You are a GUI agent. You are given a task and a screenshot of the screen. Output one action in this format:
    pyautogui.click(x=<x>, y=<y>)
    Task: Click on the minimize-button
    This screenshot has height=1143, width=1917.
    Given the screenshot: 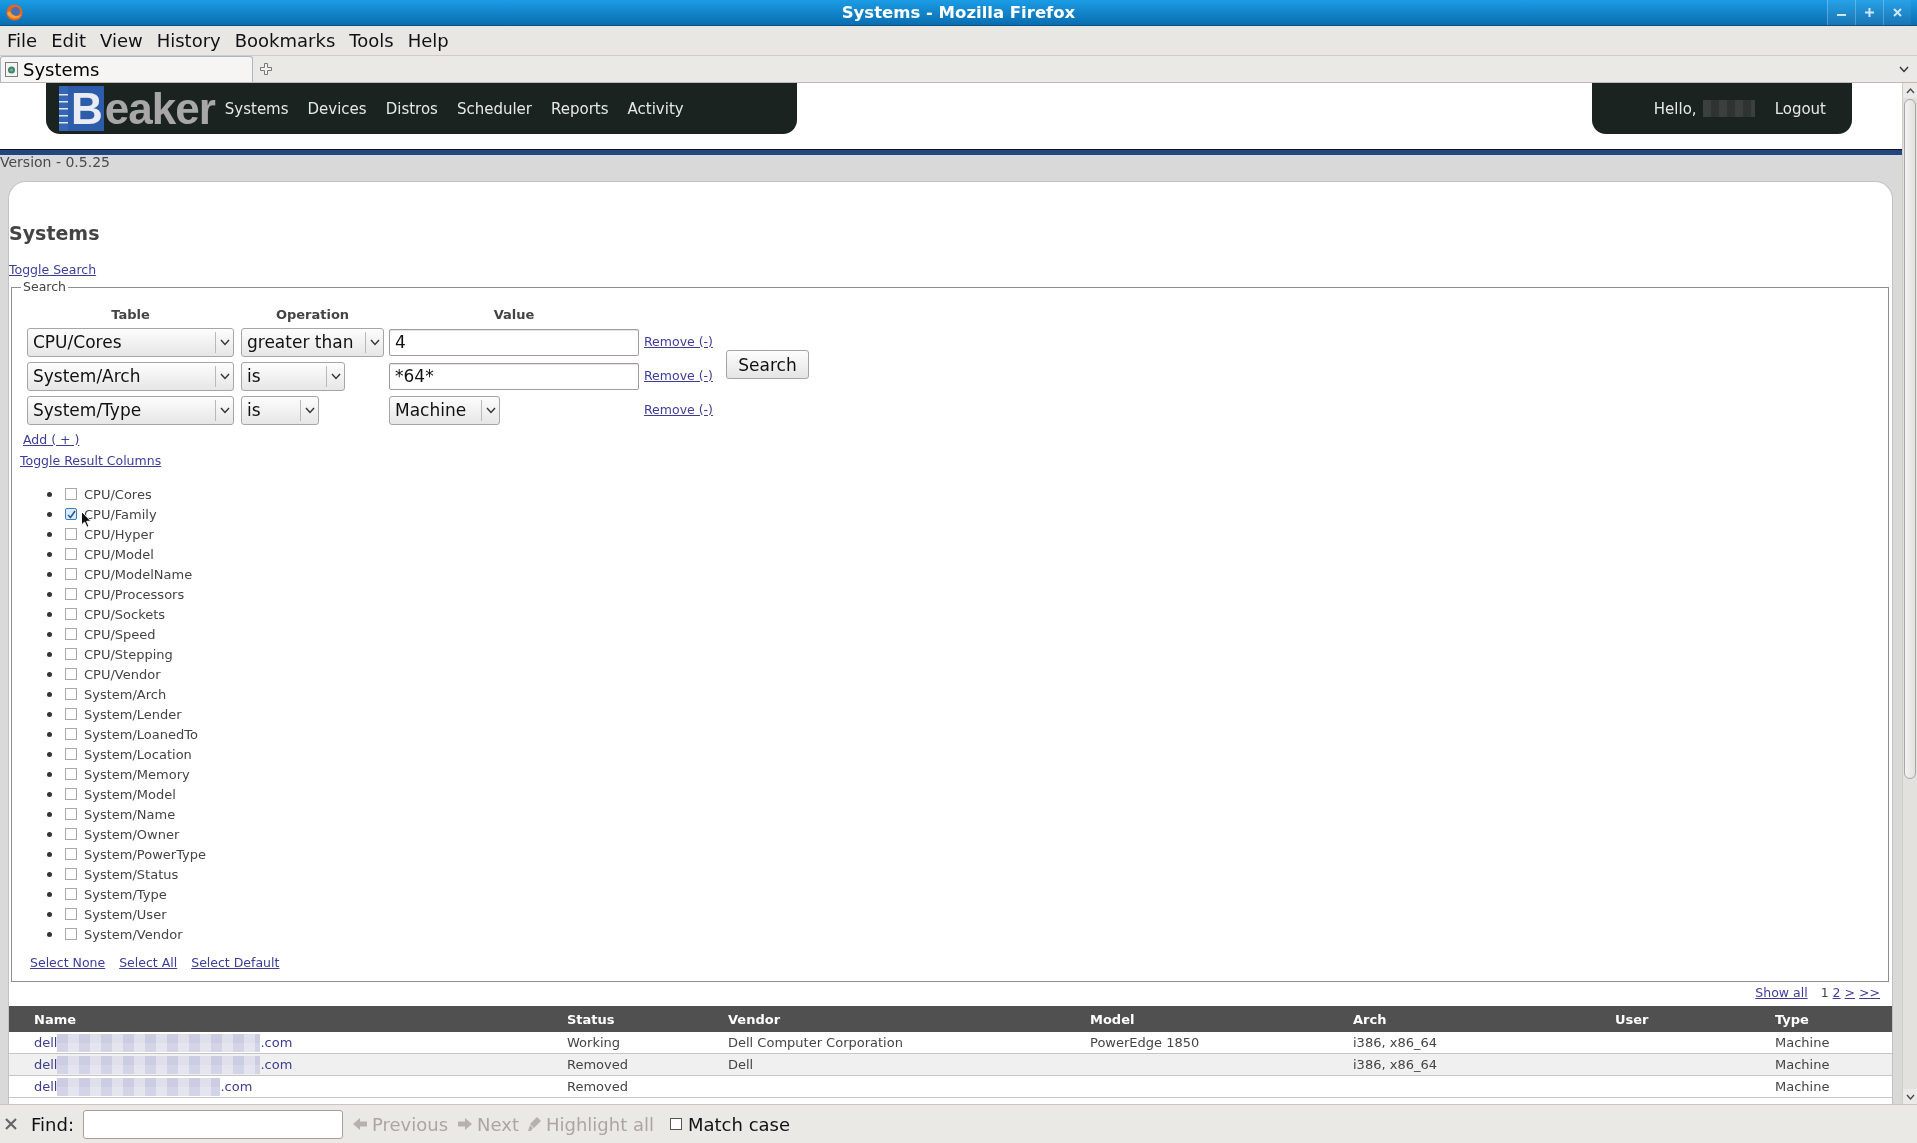 What is the action you would take?
    pyautogui.click(x=1841, y=12)
    